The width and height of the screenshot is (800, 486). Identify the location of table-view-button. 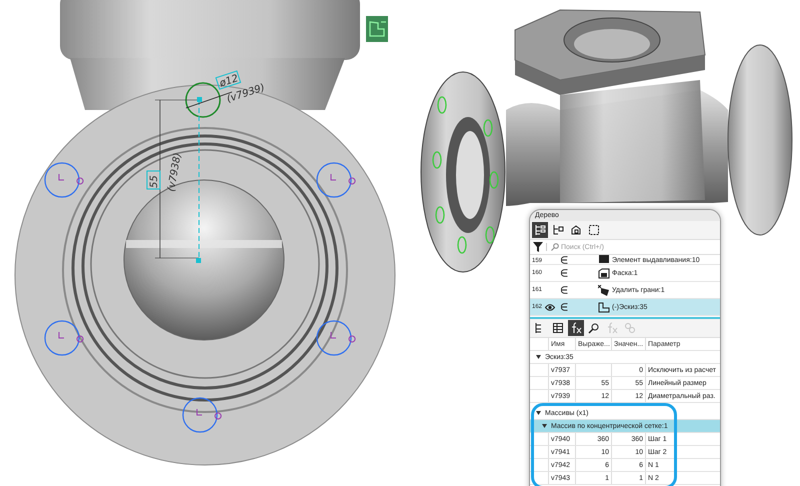
(558, 328).